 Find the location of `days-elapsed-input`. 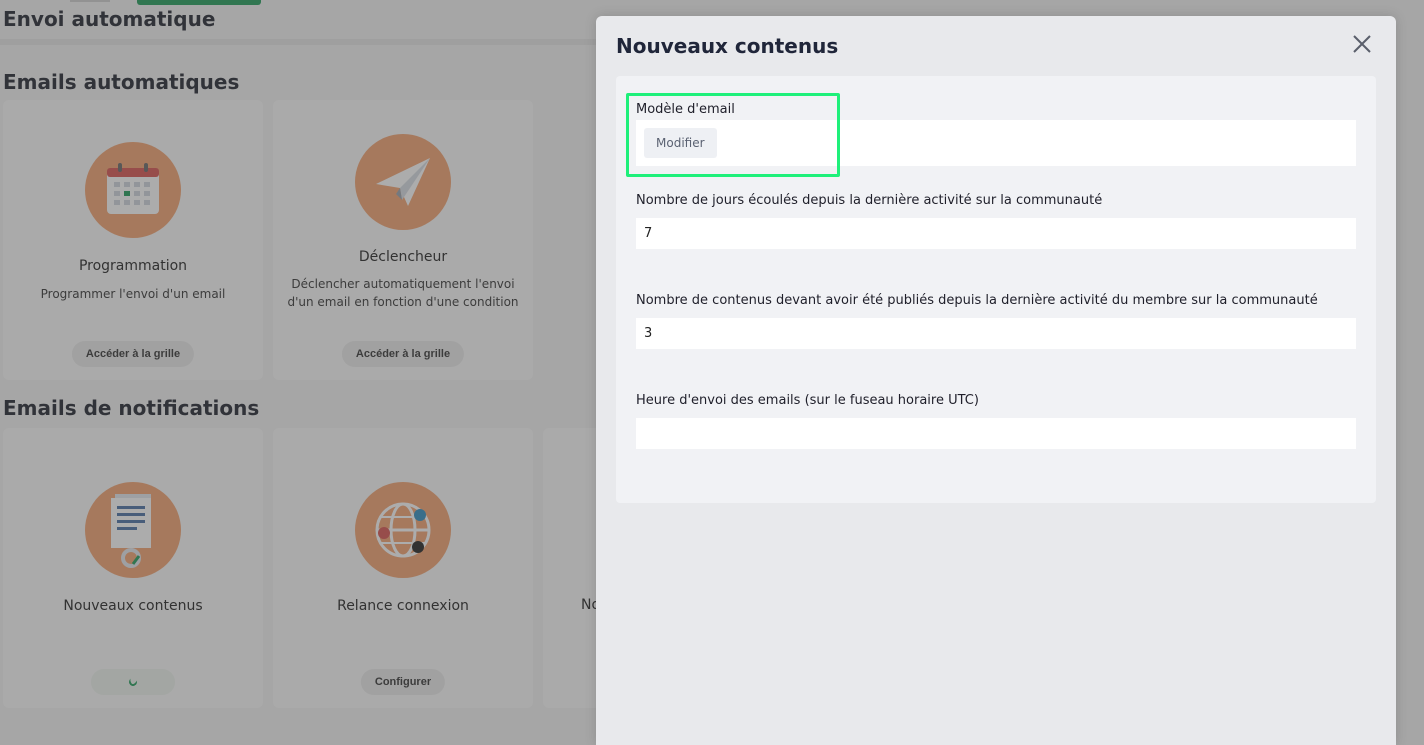

days-elapsed-input is located at coordinates (996, 233).